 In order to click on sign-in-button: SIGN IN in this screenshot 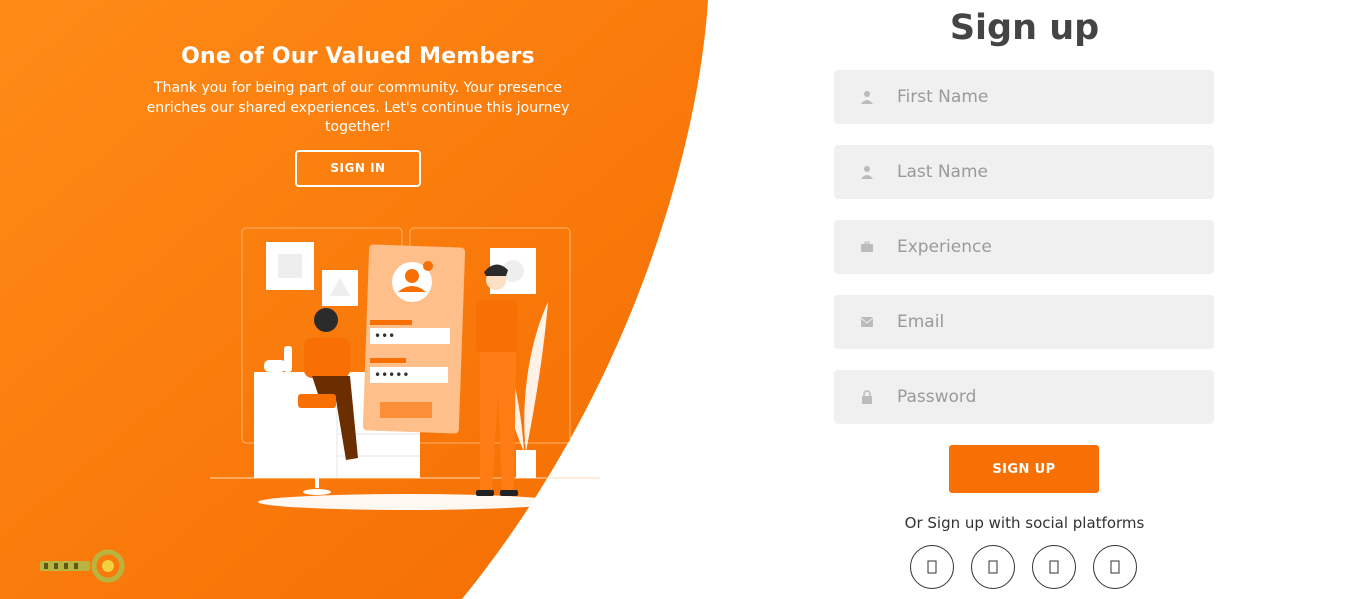, I will do `click(358, 168)`.